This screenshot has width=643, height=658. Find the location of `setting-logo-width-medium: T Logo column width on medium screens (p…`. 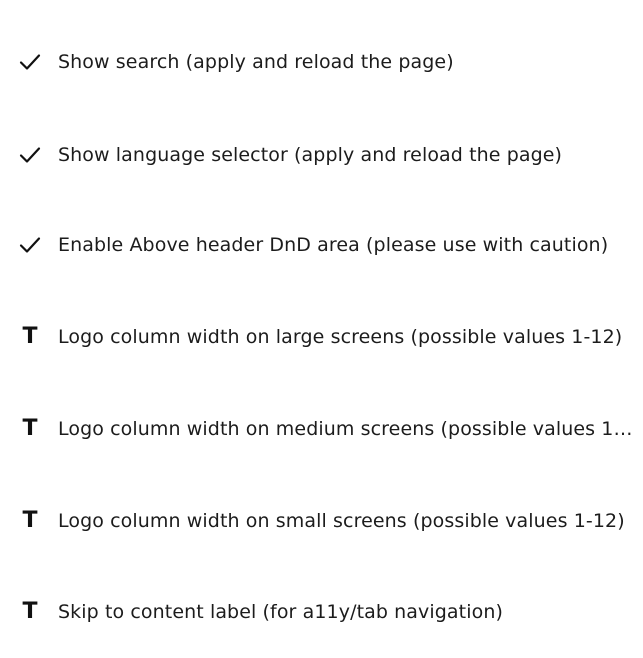

setting-logo-width-medium: T Logo column width on medium screens (p… is located at coordinates (321, 429).